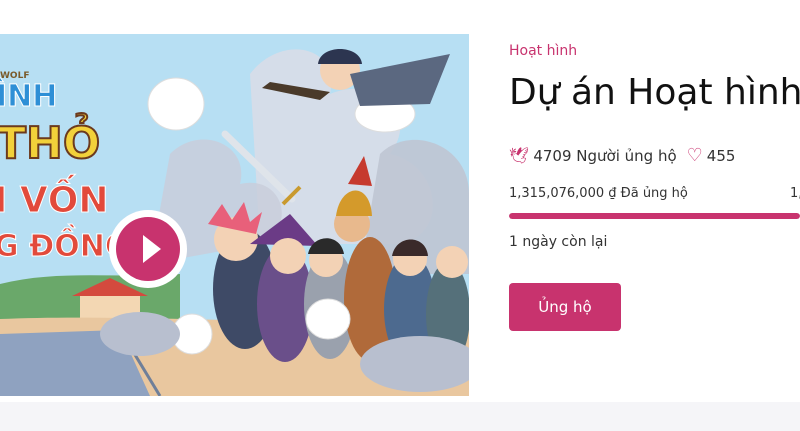 The image size is (800, 431). Describe the element at coordinates (565, 307) in the screenshot. I see `support-button: Ủng hộ` at that location.